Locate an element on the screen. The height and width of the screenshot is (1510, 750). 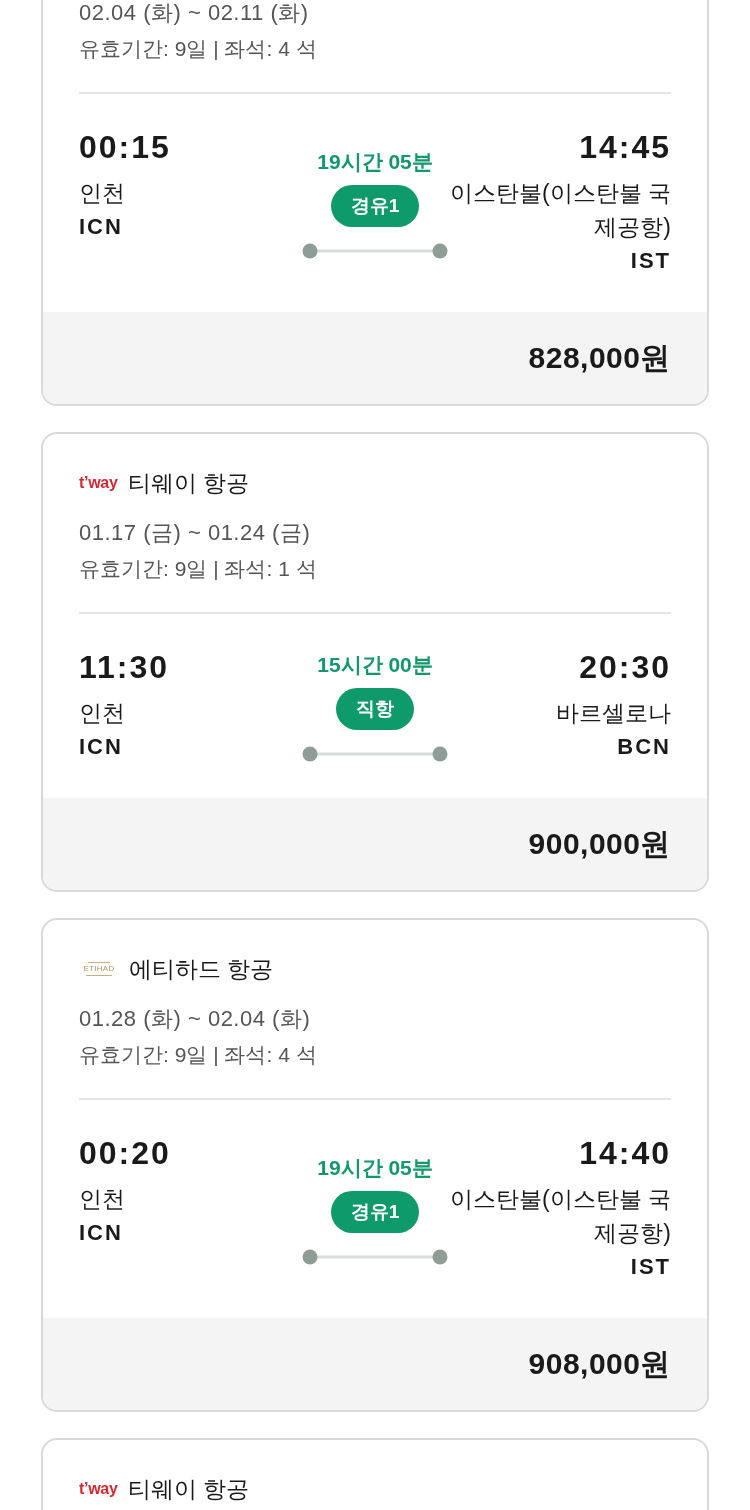
arrival-time: 20:30 is located at coordinates (625, 667).